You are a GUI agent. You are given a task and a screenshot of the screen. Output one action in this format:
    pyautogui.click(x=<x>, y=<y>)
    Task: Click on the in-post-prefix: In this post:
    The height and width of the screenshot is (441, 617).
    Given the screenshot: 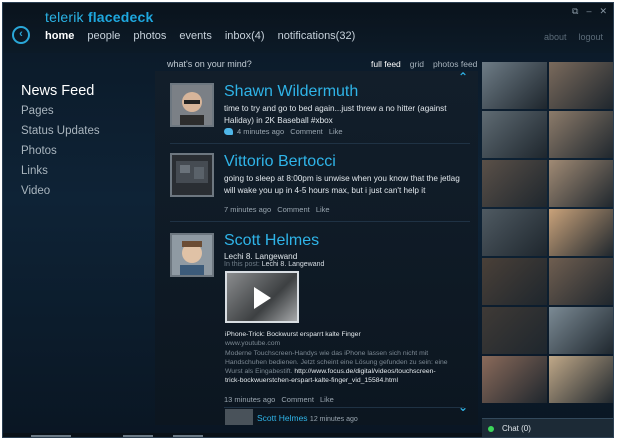 What is the action you would take?
    pyautogui.click(x=242, y=264)
    